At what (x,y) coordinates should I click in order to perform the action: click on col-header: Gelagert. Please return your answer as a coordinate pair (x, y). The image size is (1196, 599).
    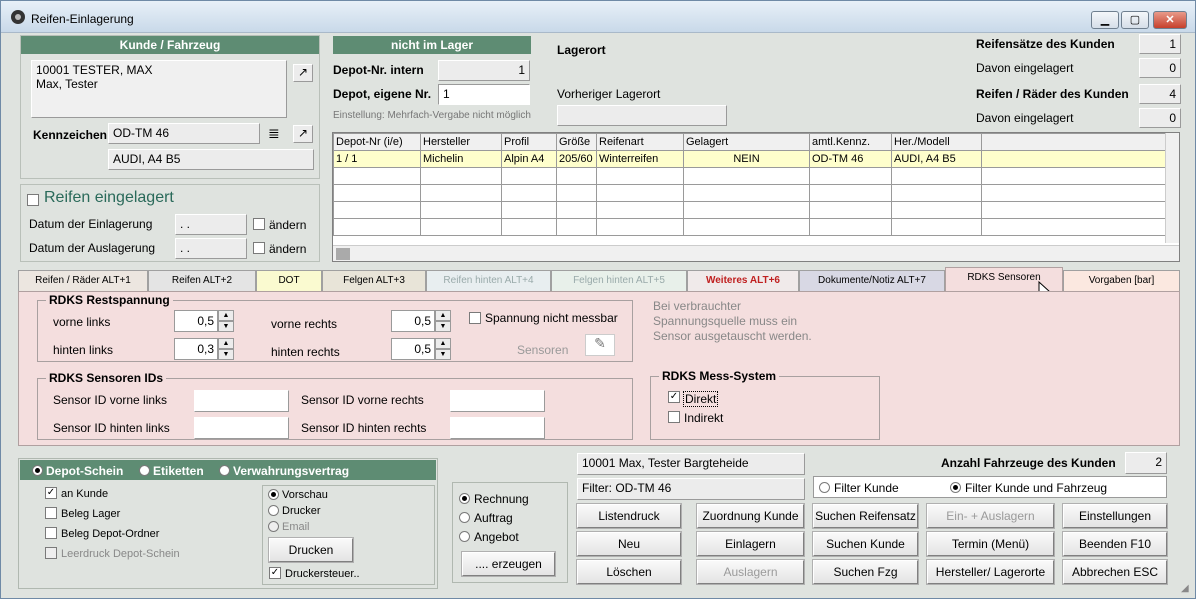
    Looking at the image, I should click on (746, 142).